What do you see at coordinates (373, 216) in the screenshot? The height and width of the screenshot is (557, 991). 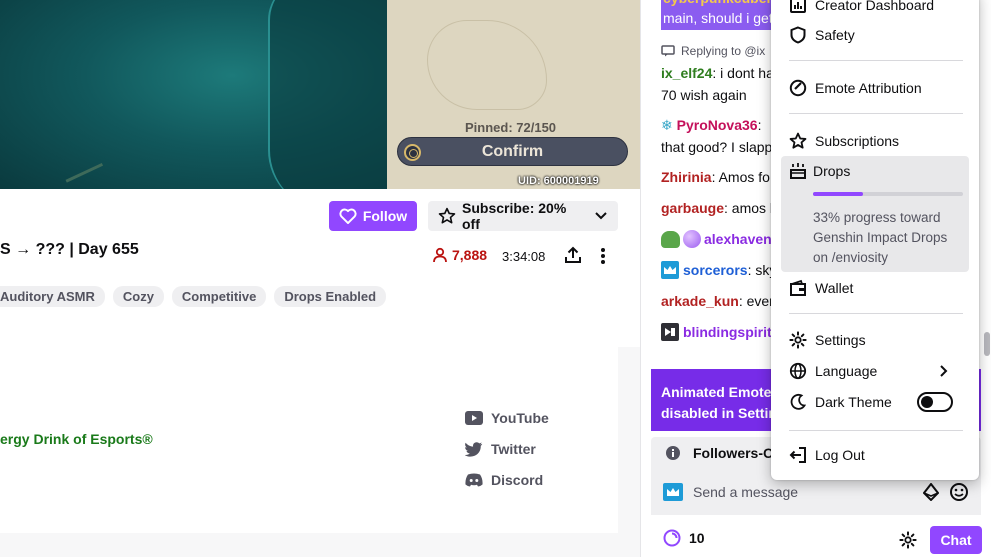 I see `follow-button: Follow` at bounding box center [373, 216].